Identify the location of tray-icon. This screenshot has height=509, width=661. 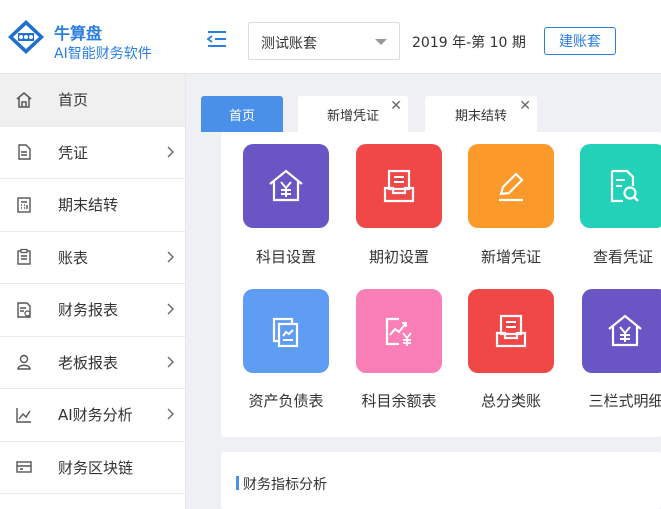
(399, 186).